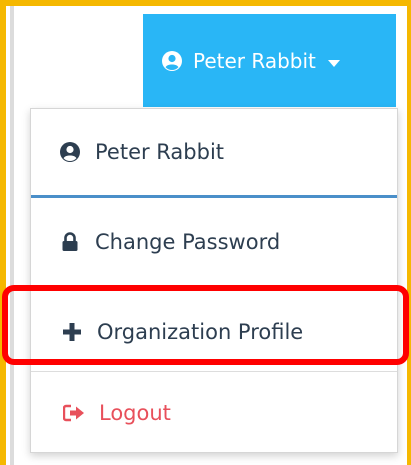 This screenshot has width=411, height=465. I want to click on frame-left-border, so click(3, 232).